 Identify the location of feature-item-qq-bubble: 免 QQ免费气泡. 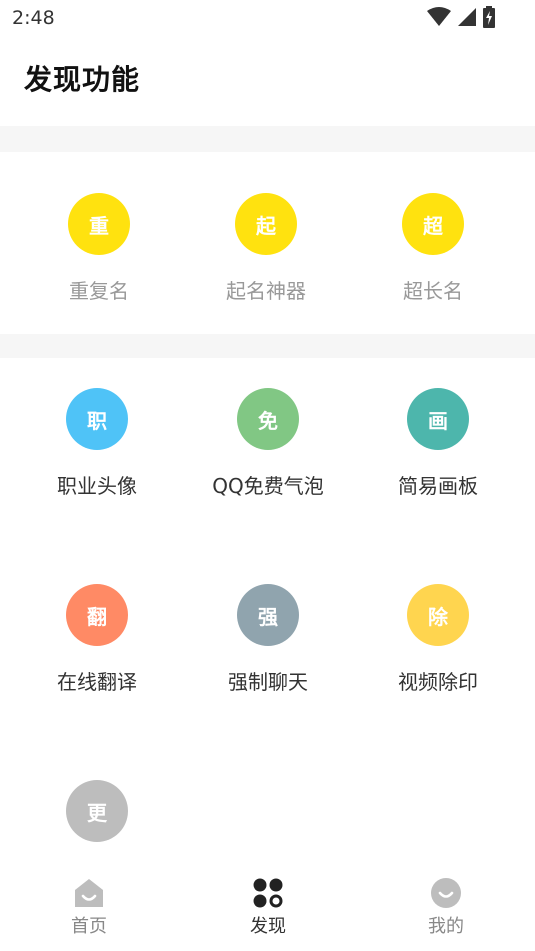
(268, 443).